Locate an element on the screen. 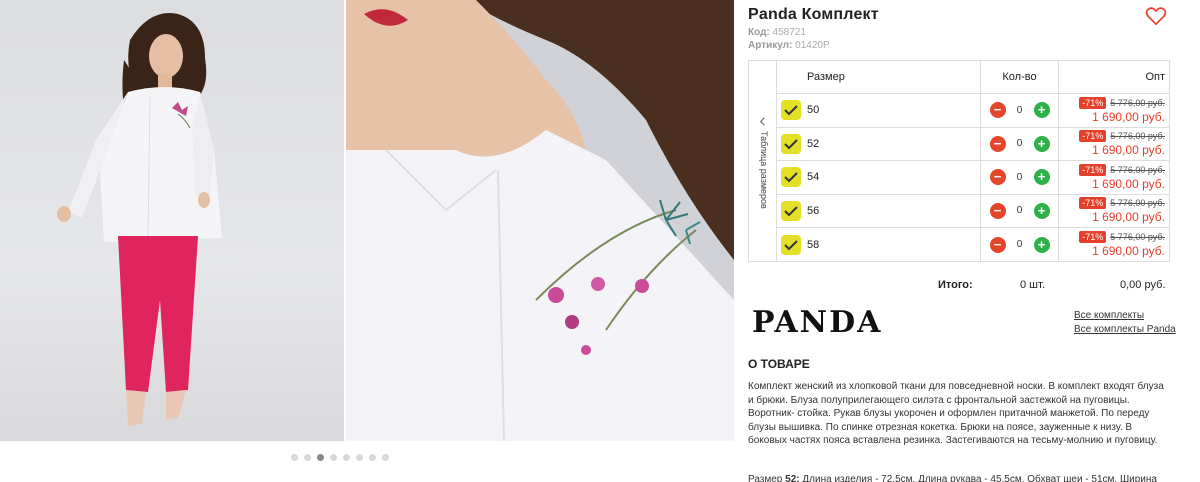  product-code: Код: 458721 is located at coordinates (777, 32).